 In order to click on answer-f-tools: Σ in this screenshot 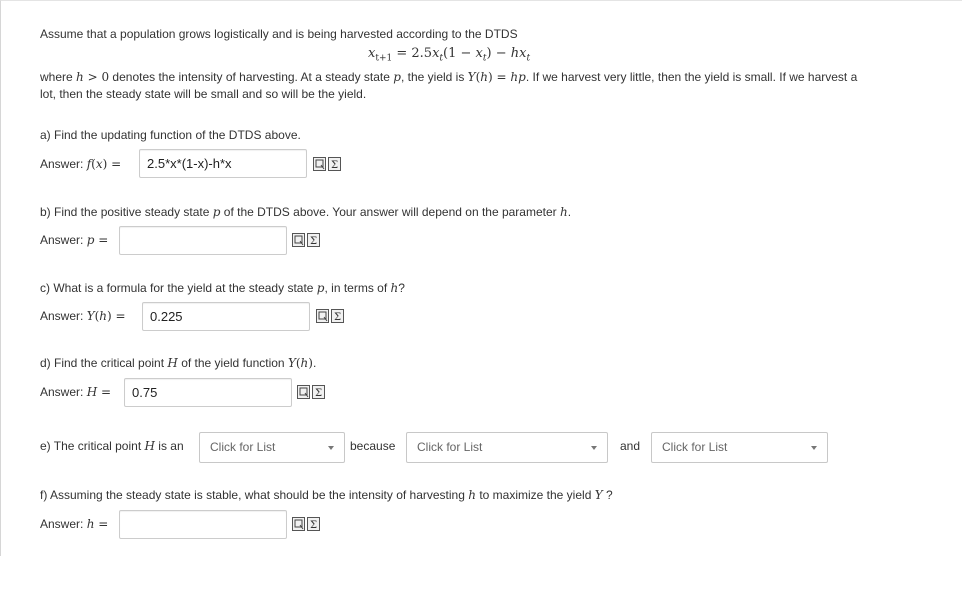, I will do `click(308, 526)`.